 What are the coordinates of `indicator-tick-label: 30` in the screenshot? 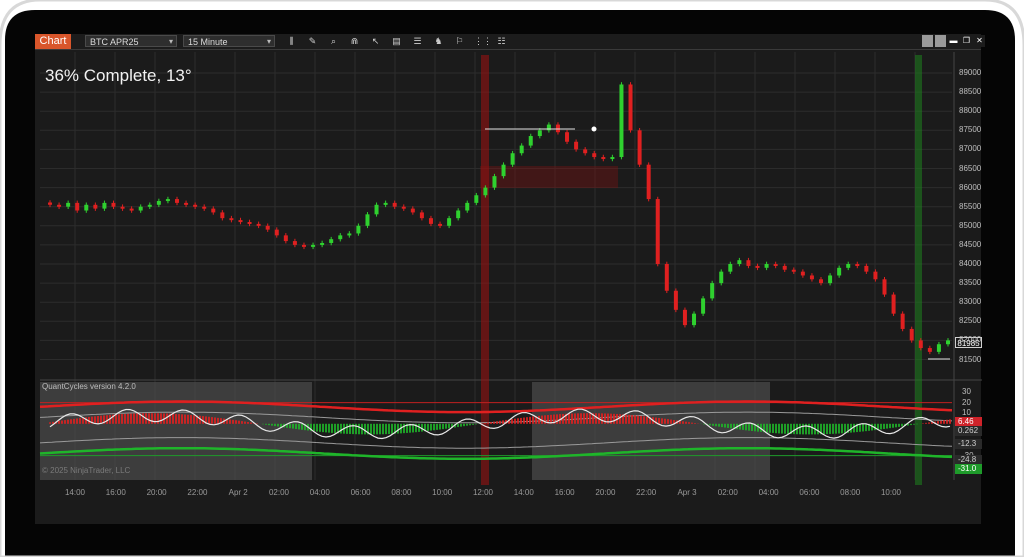 It's located at (966, 391).